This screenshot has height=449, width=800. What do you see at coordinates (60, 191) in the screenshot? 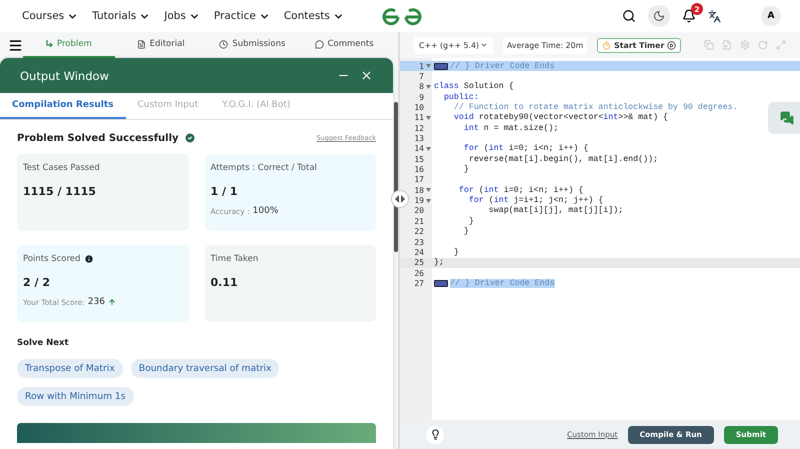
I see `card-value: 1115 / 1115` at bounding box center [60, 191].